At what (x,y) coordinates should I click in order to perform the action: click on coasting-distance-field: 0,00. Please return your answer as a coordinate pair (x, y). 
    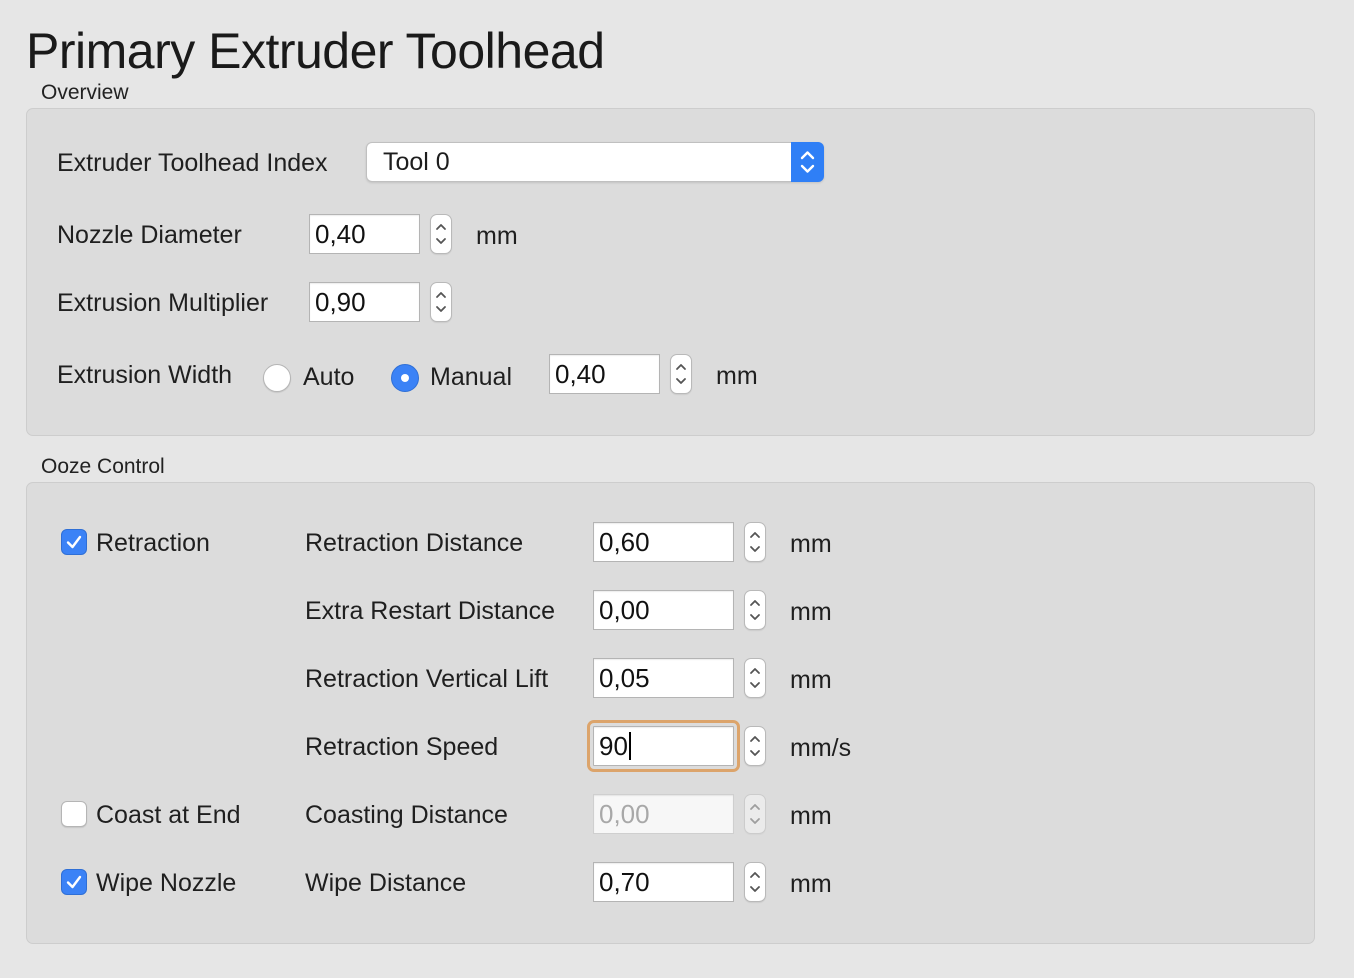
    Looking at the image, I should click on (663, 814).